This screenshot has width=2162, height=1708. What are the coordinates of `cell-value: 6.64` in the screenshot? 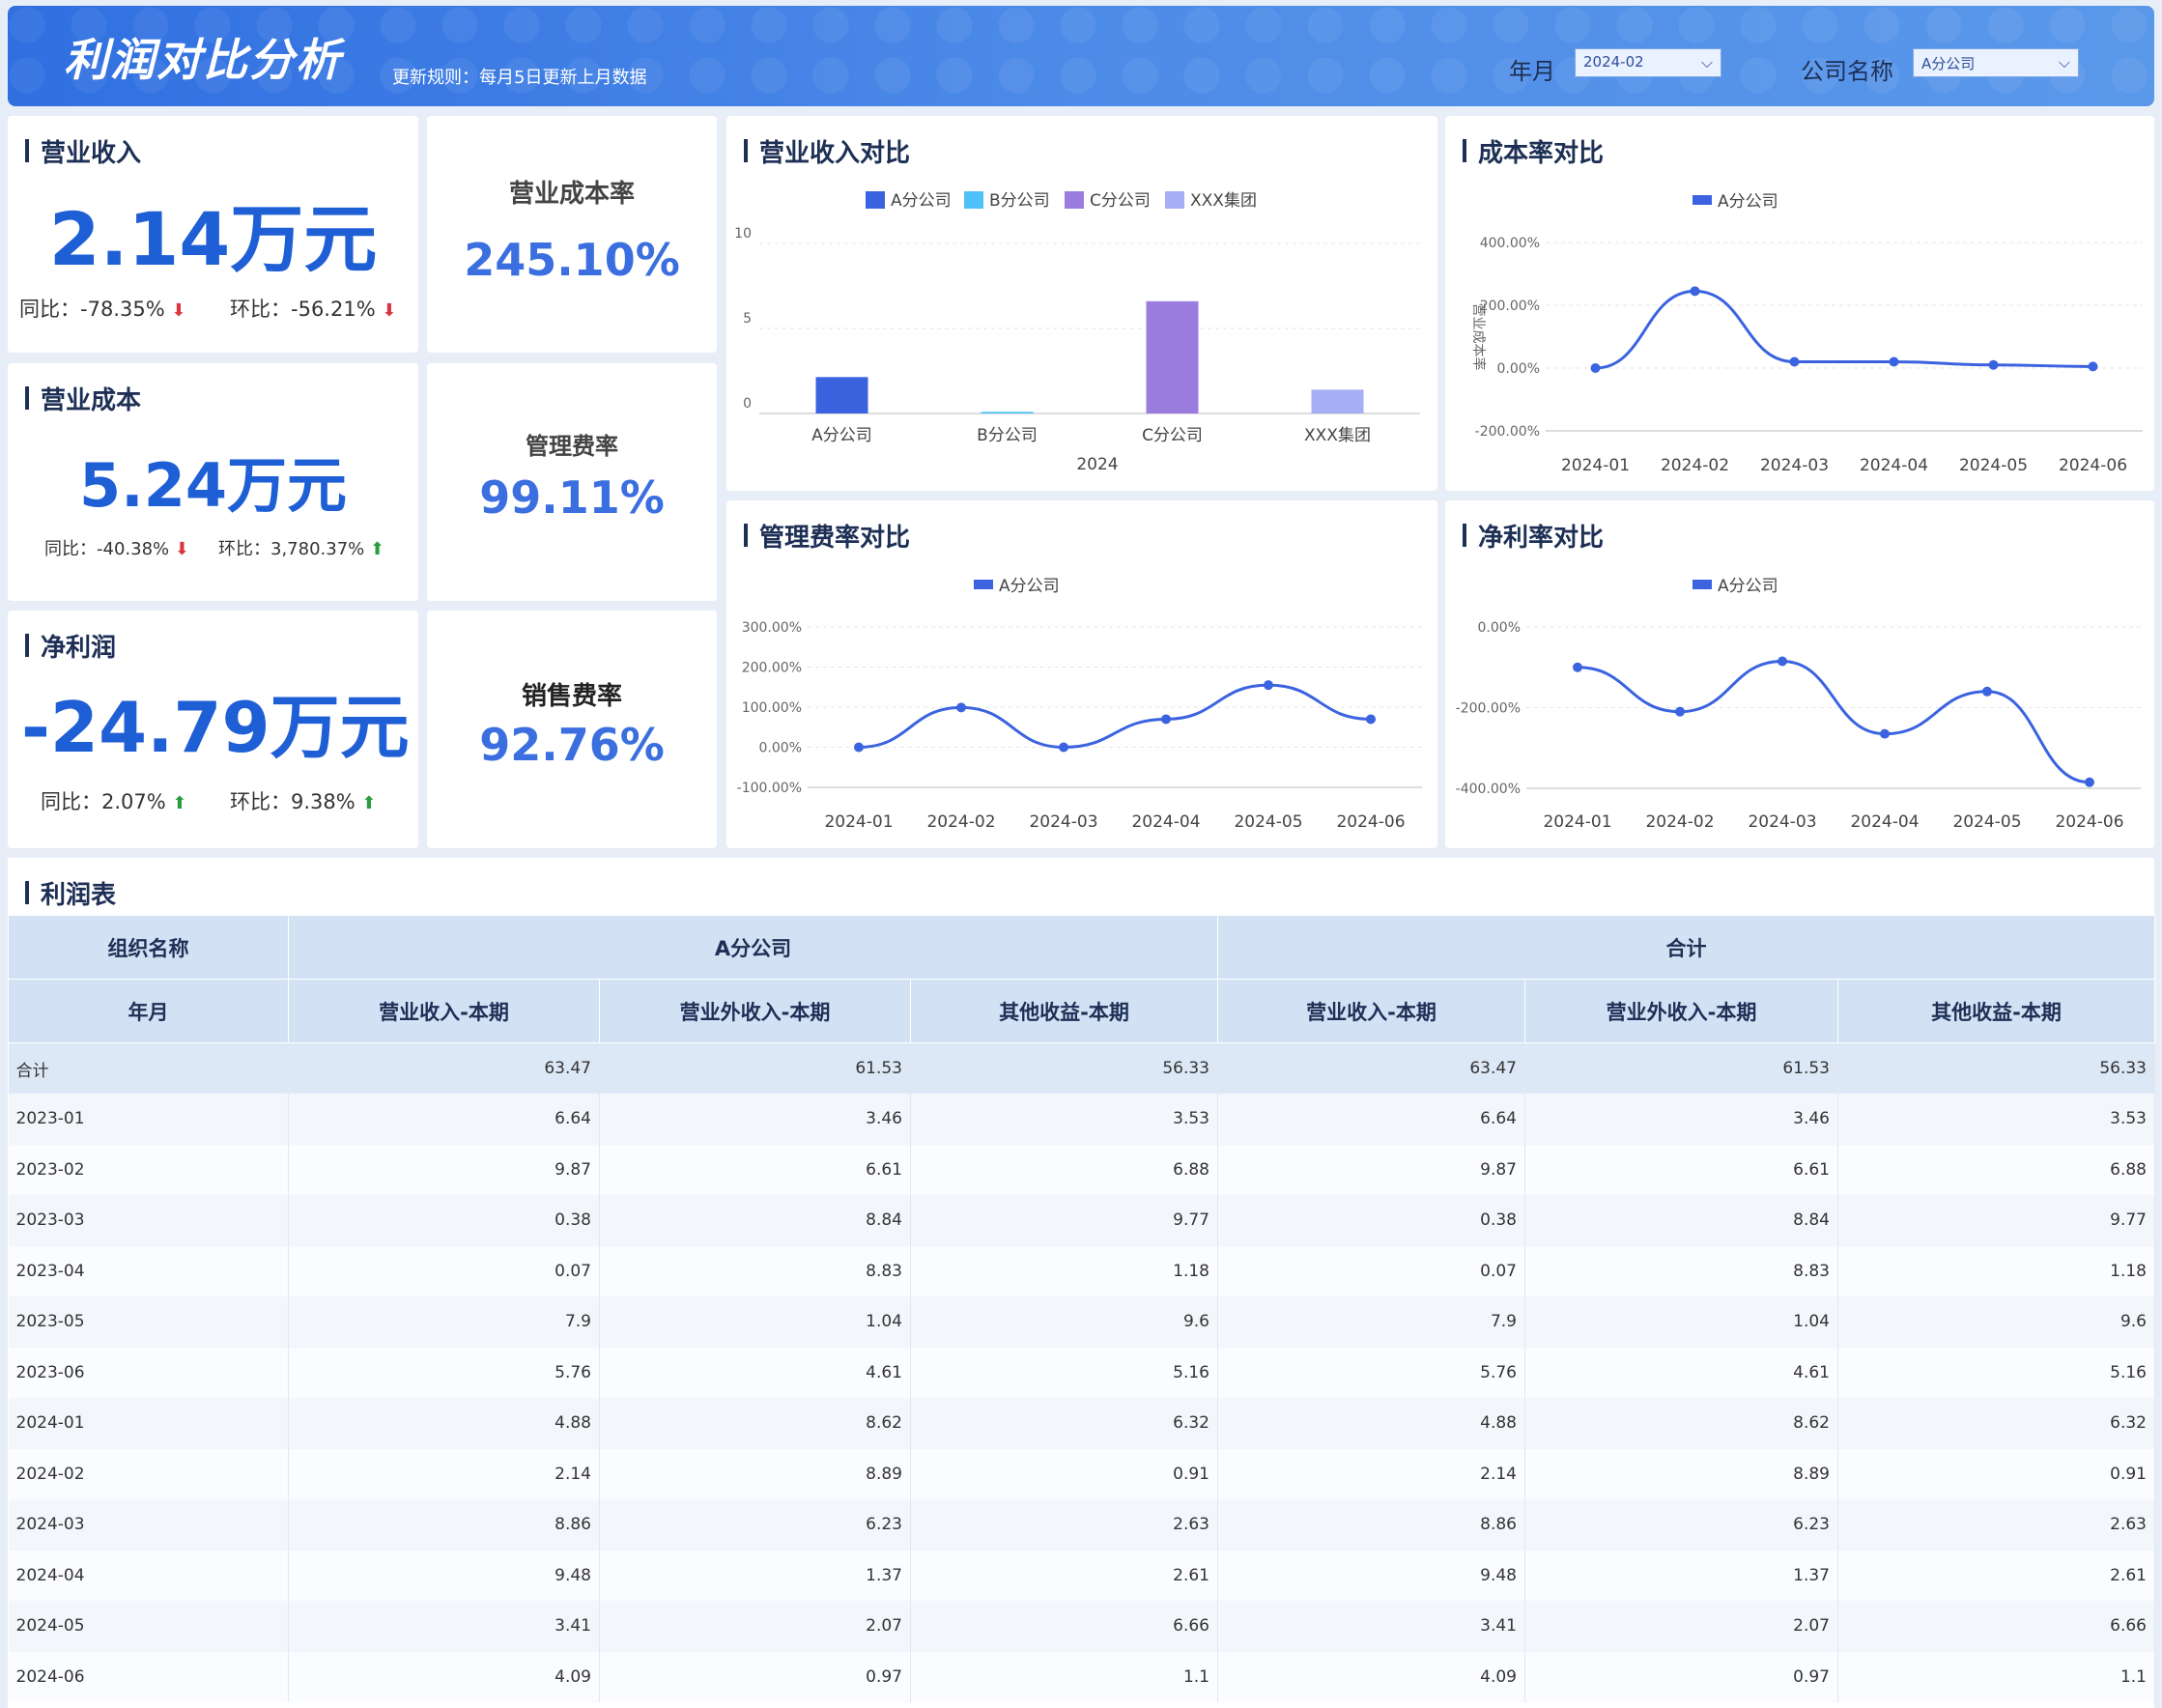 It's located at (1371, 1120).